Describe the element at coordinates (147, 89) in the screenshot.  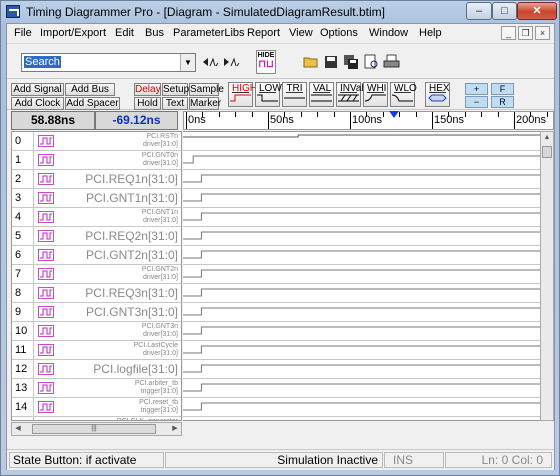
I see `delay-button: Delay` at that location.